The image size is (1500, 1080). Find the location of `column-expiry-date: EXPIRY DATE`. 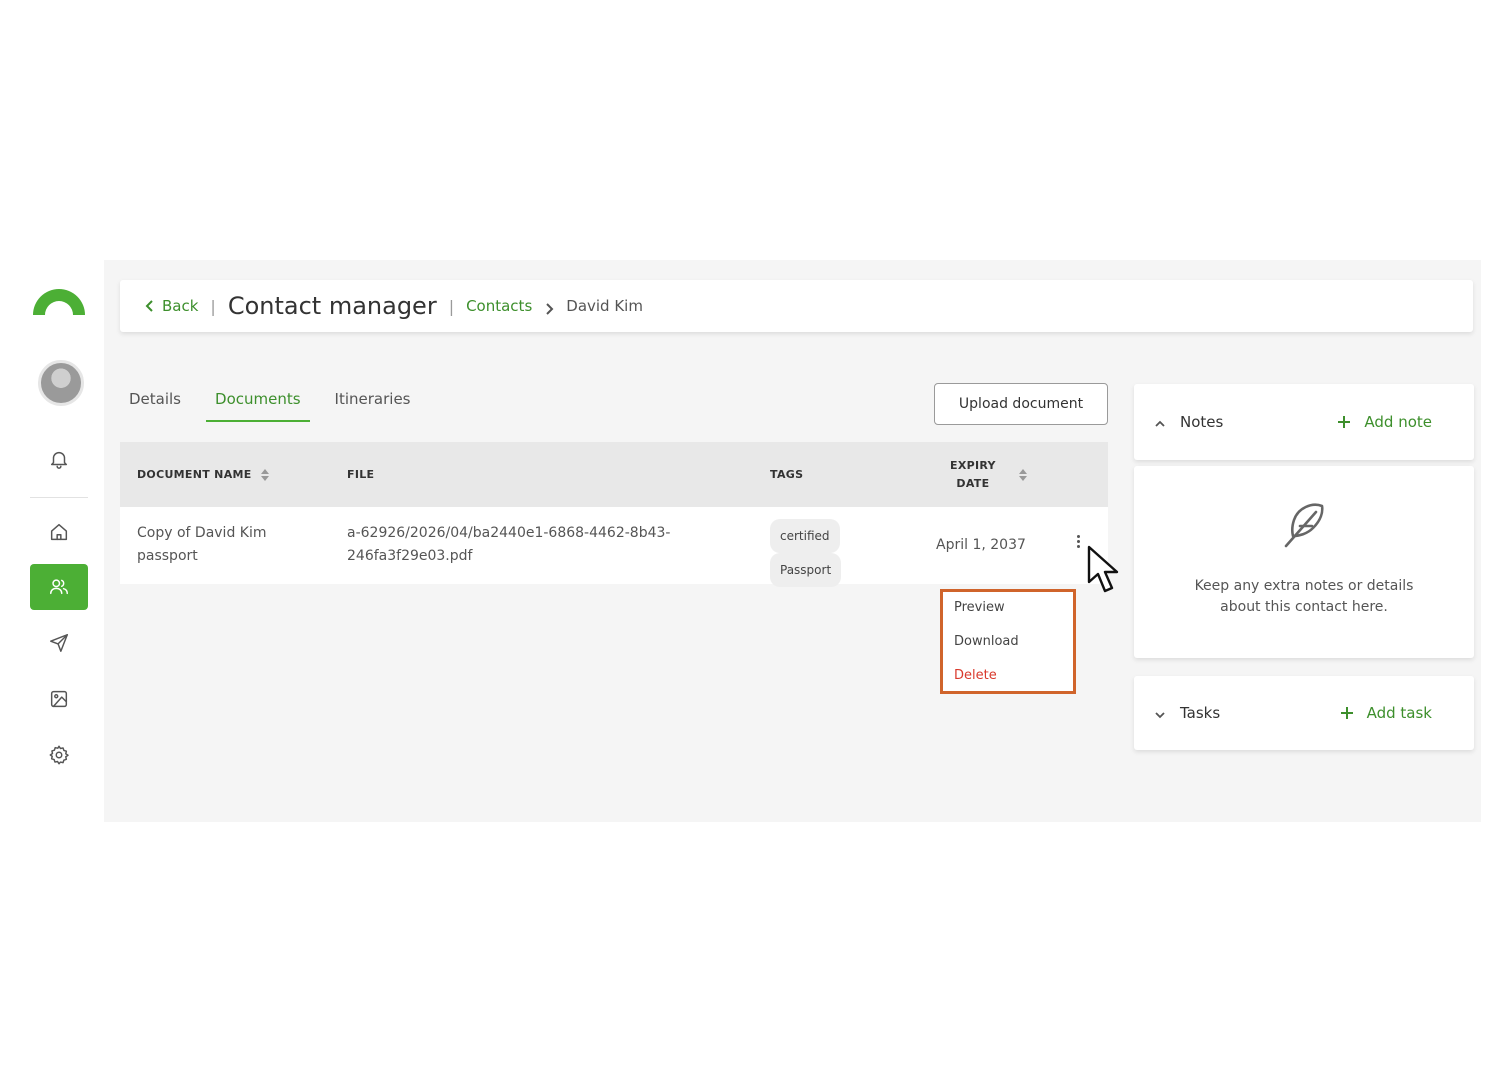

column-expiry-date: EXPIRY DATE is located at coordinates (989, 475).